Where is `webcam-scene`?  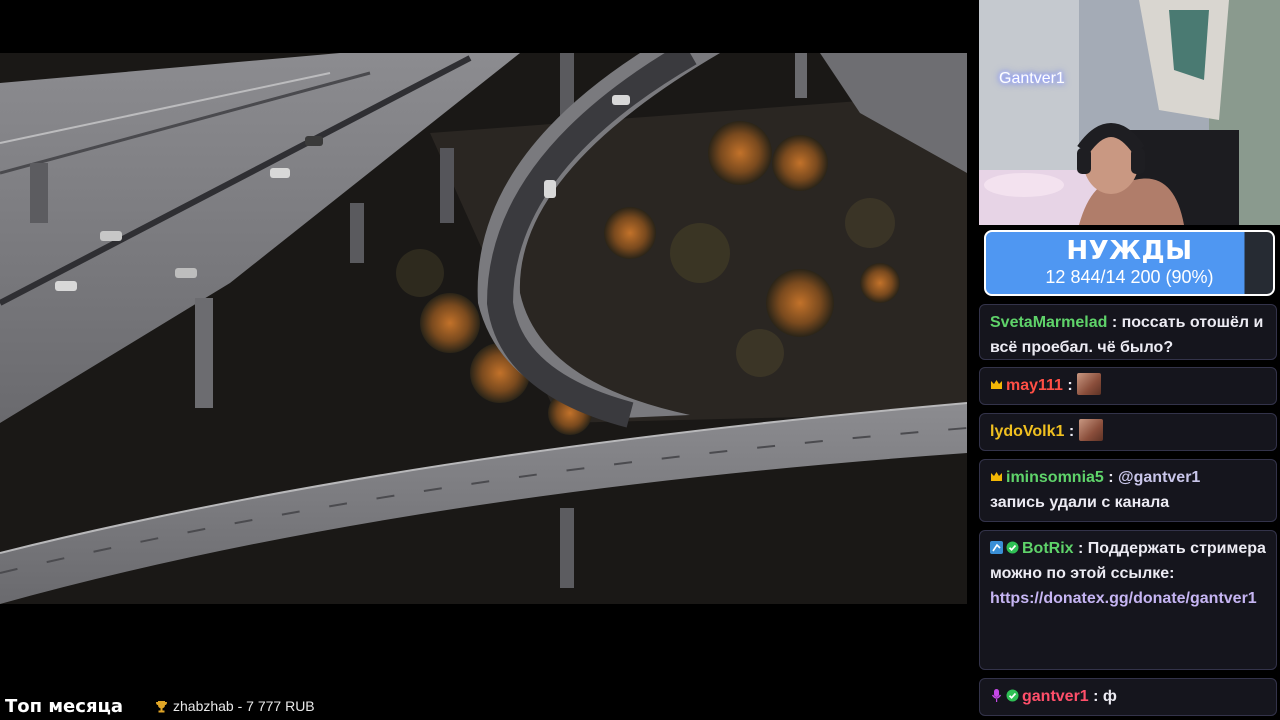
webcam-scene is located at coordinates (1129, 112).